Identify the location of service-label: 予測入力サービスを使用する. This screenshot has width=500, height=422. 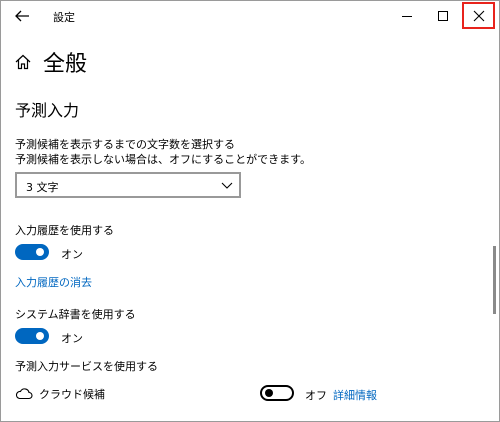
(86, 366).